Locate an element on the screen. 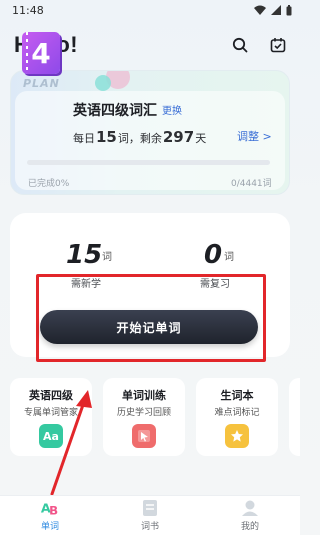 The width and height of the screenshot is (320, 535). words-tab-icon: AB is located at coordinates (50, 508).